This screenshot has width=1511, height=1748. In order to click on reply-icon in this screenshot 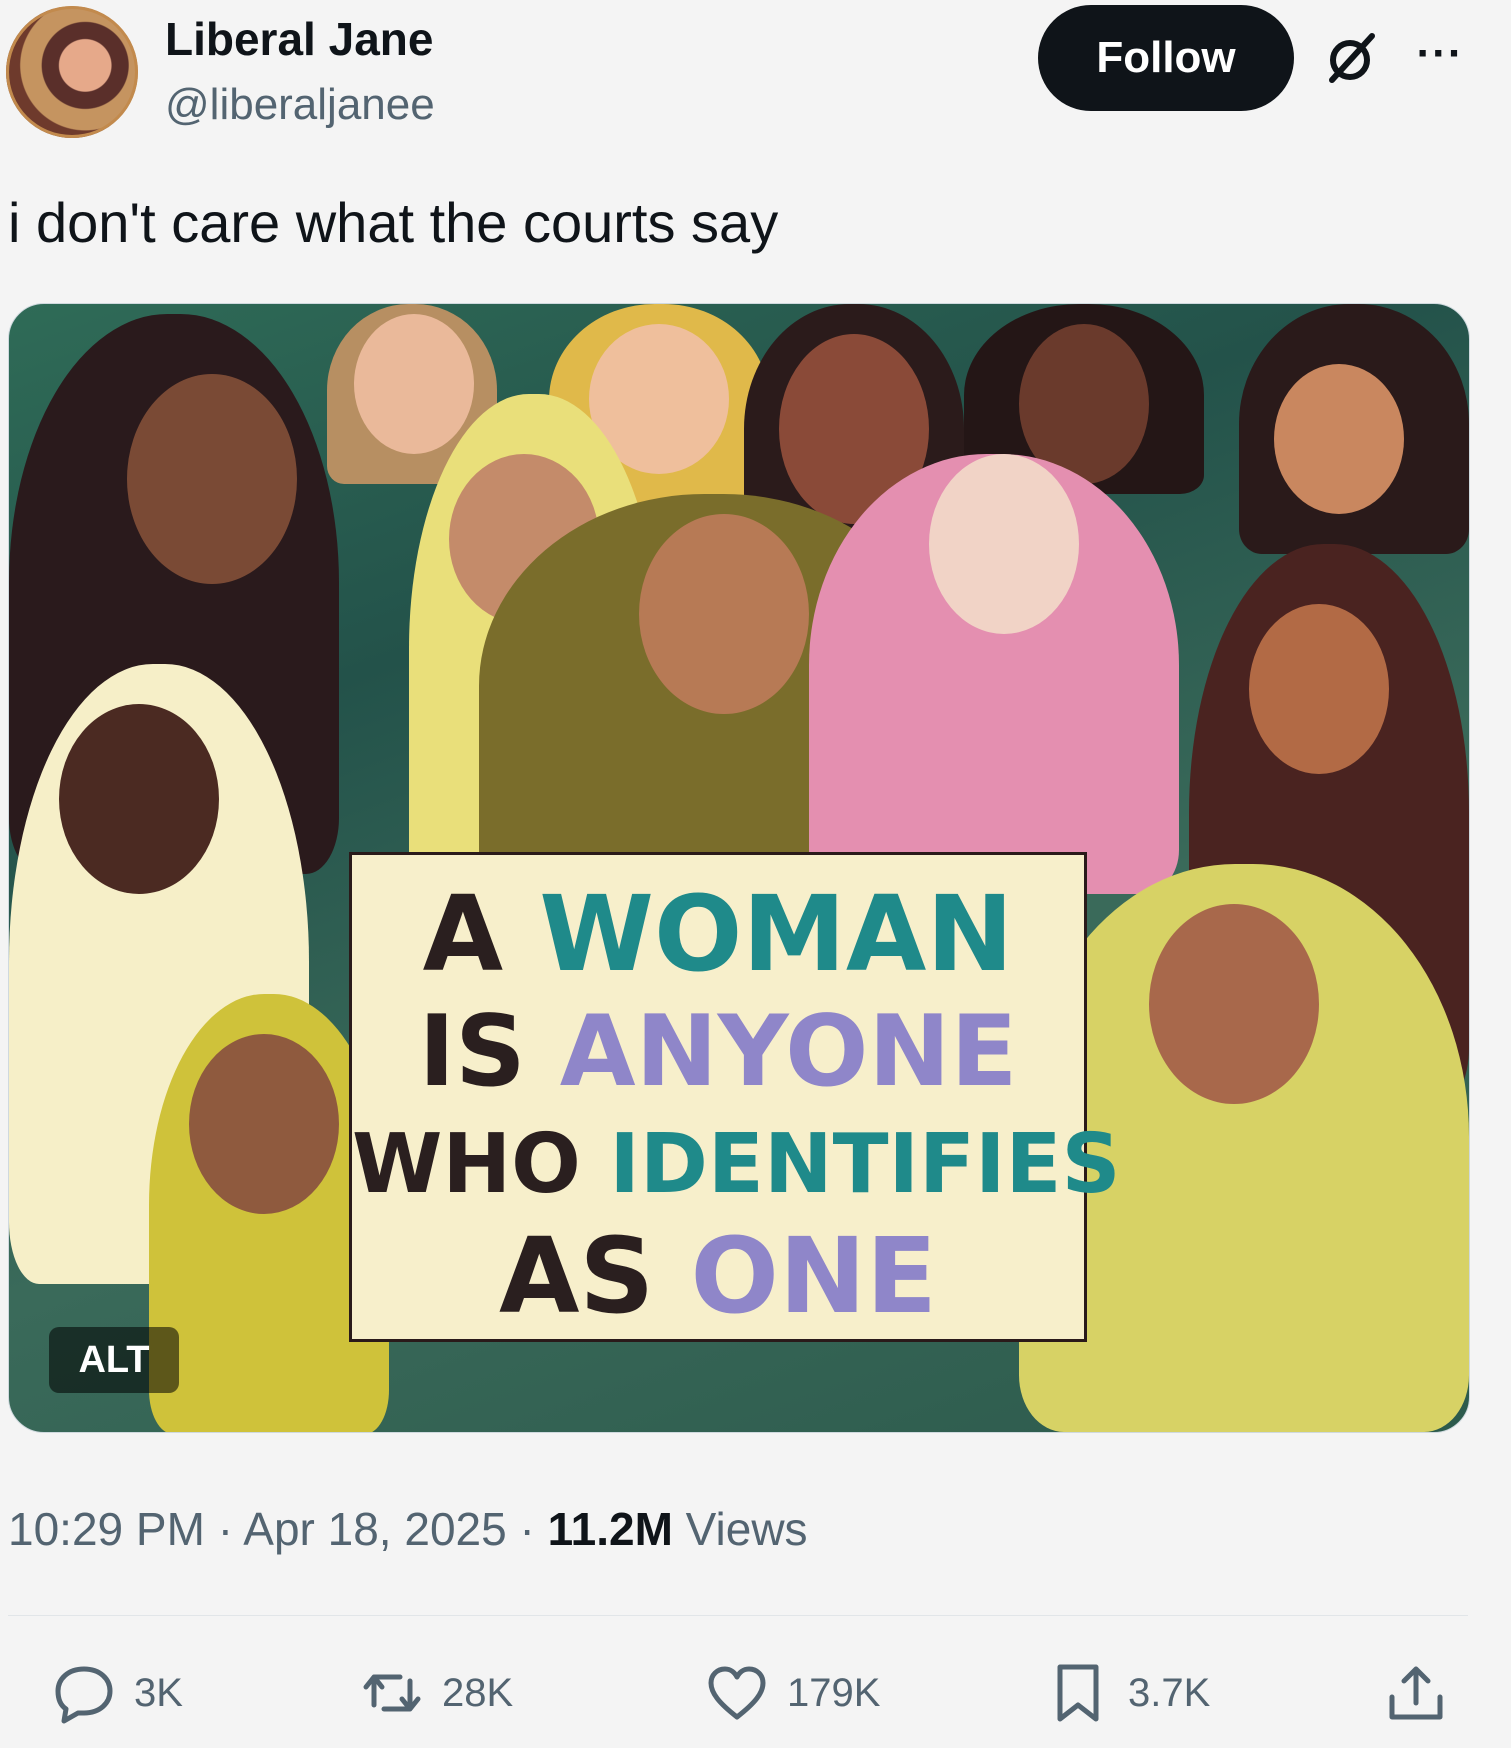, I will do `click(84, 1695)`.